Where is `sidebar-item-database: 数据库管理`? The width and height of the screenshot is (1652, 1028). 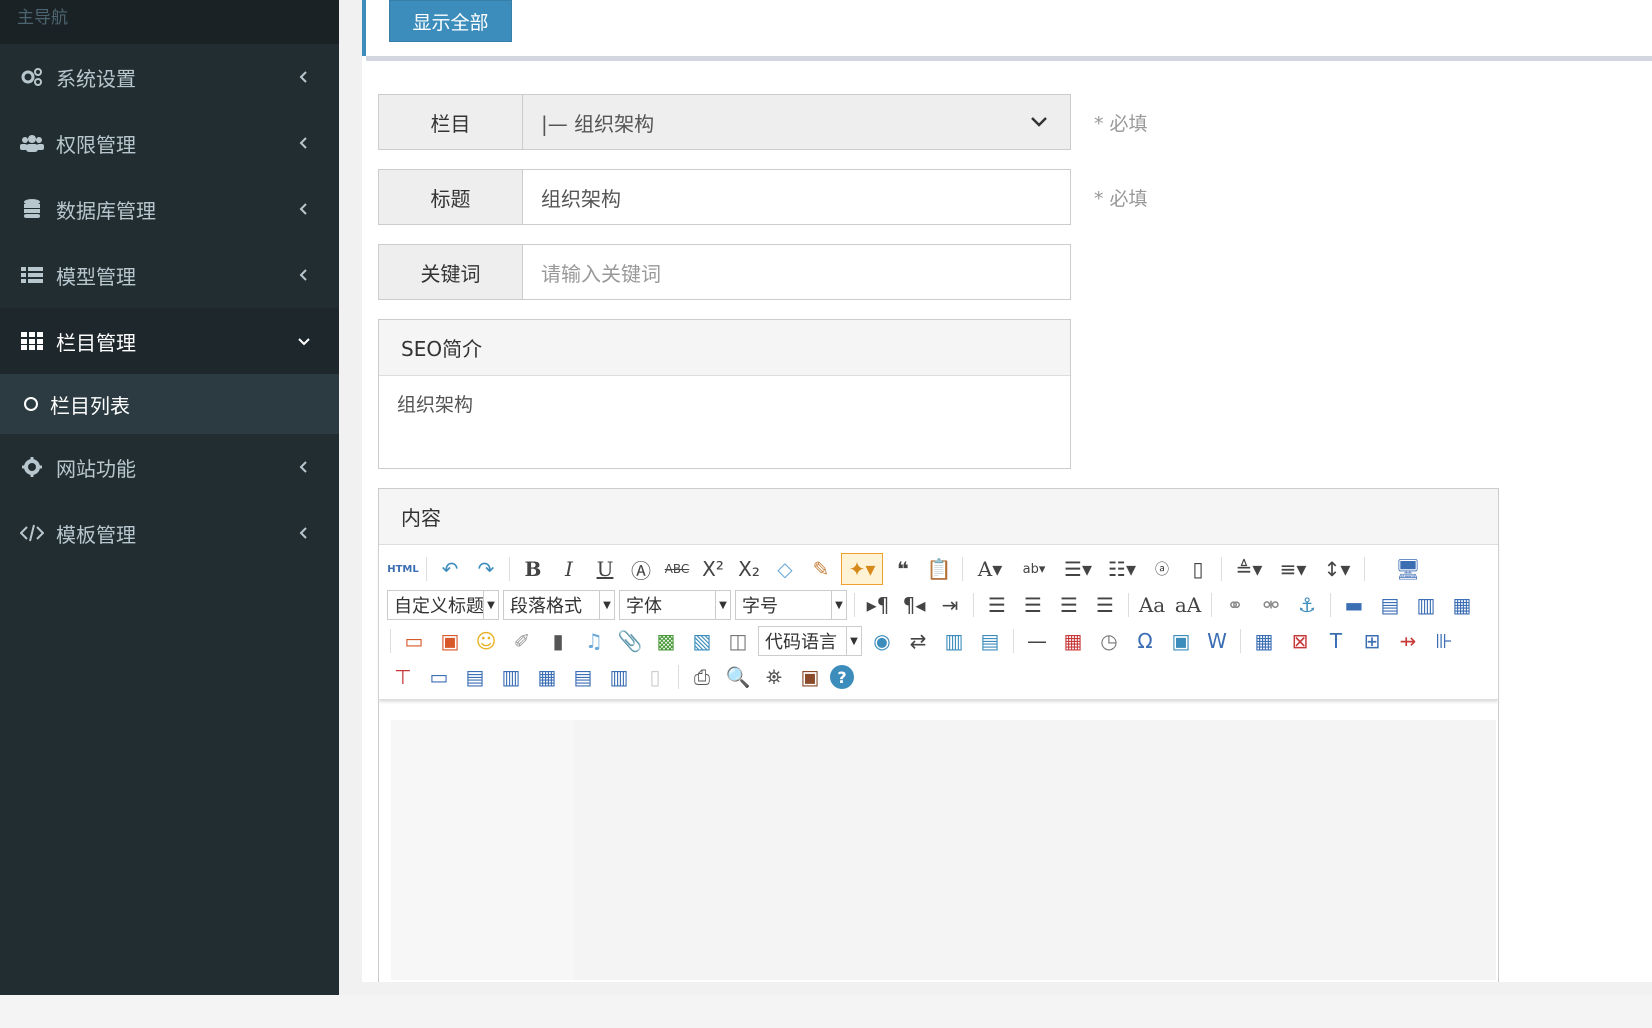
sidebar-item-database: 数据库管理 is located at coordinates (169, 209).